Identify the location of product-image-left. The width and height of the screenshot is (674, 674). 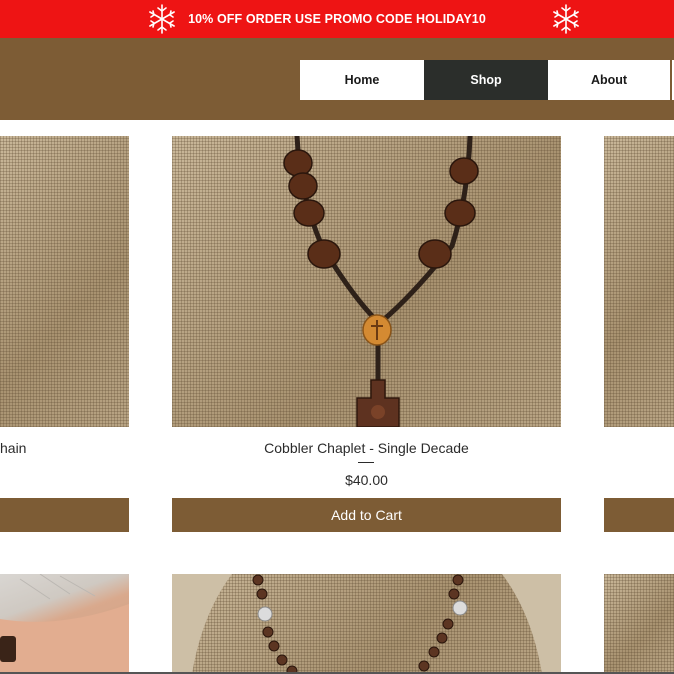
(64, 281).